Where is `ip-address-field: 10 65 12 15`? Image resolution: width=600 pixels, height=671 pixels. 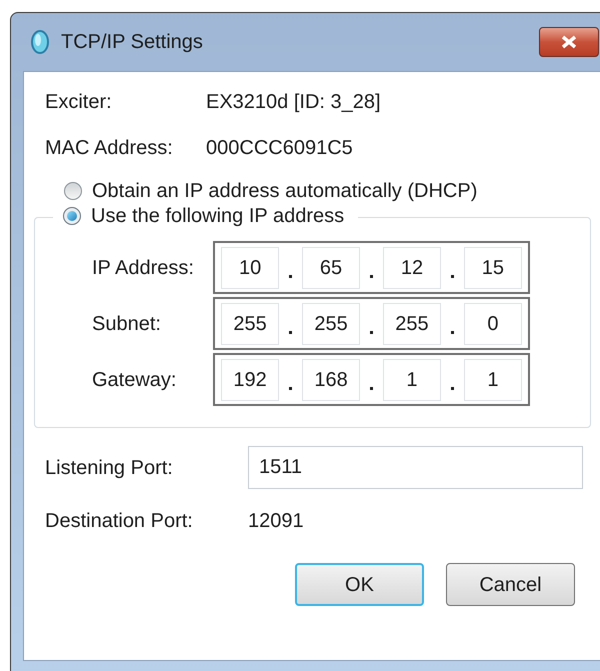 ip-address-field: 10 65 12 15 is located at coordinates (371, 267).